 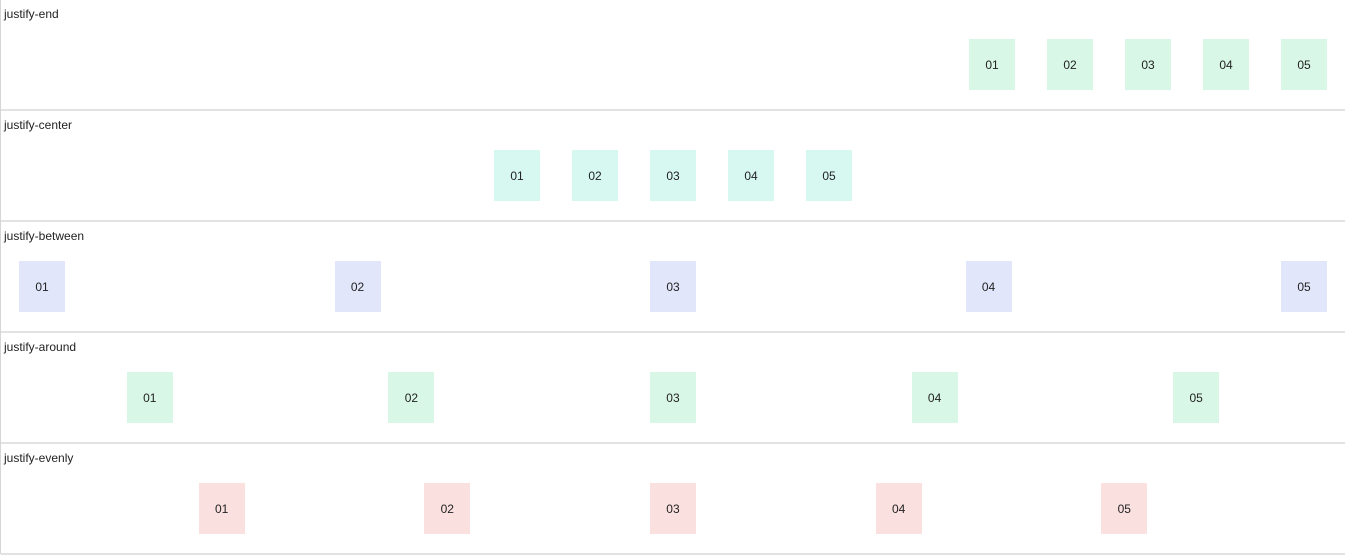 What do you see at coordinates (39, 458) in the screenshot?
I see `section-title: justify-evenly` at bounding box center [39, 458].